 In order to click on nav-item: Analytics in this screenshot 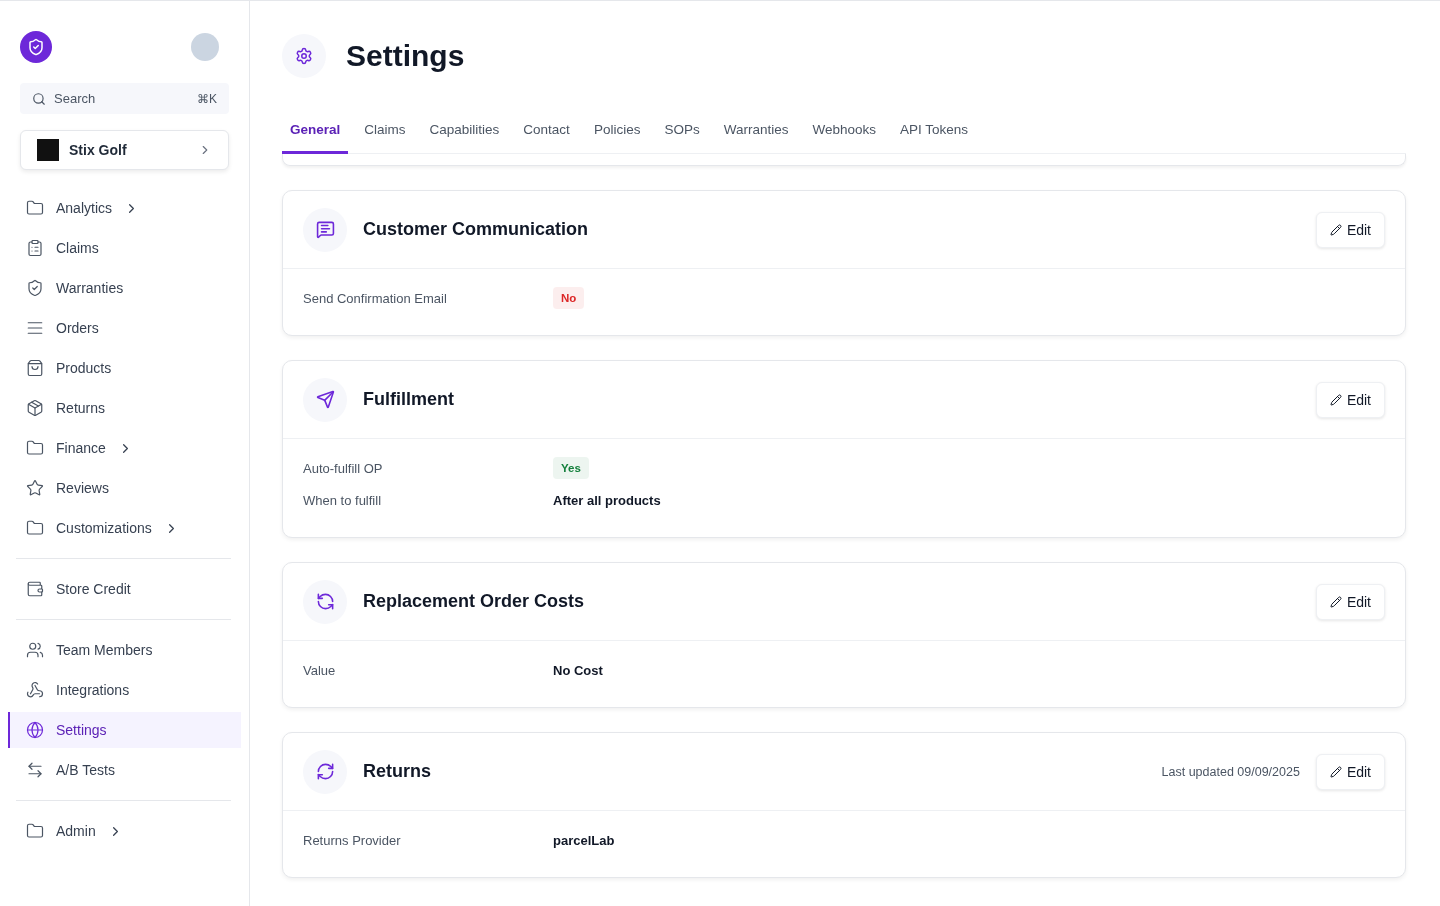, I will do `click(124, 208)`.